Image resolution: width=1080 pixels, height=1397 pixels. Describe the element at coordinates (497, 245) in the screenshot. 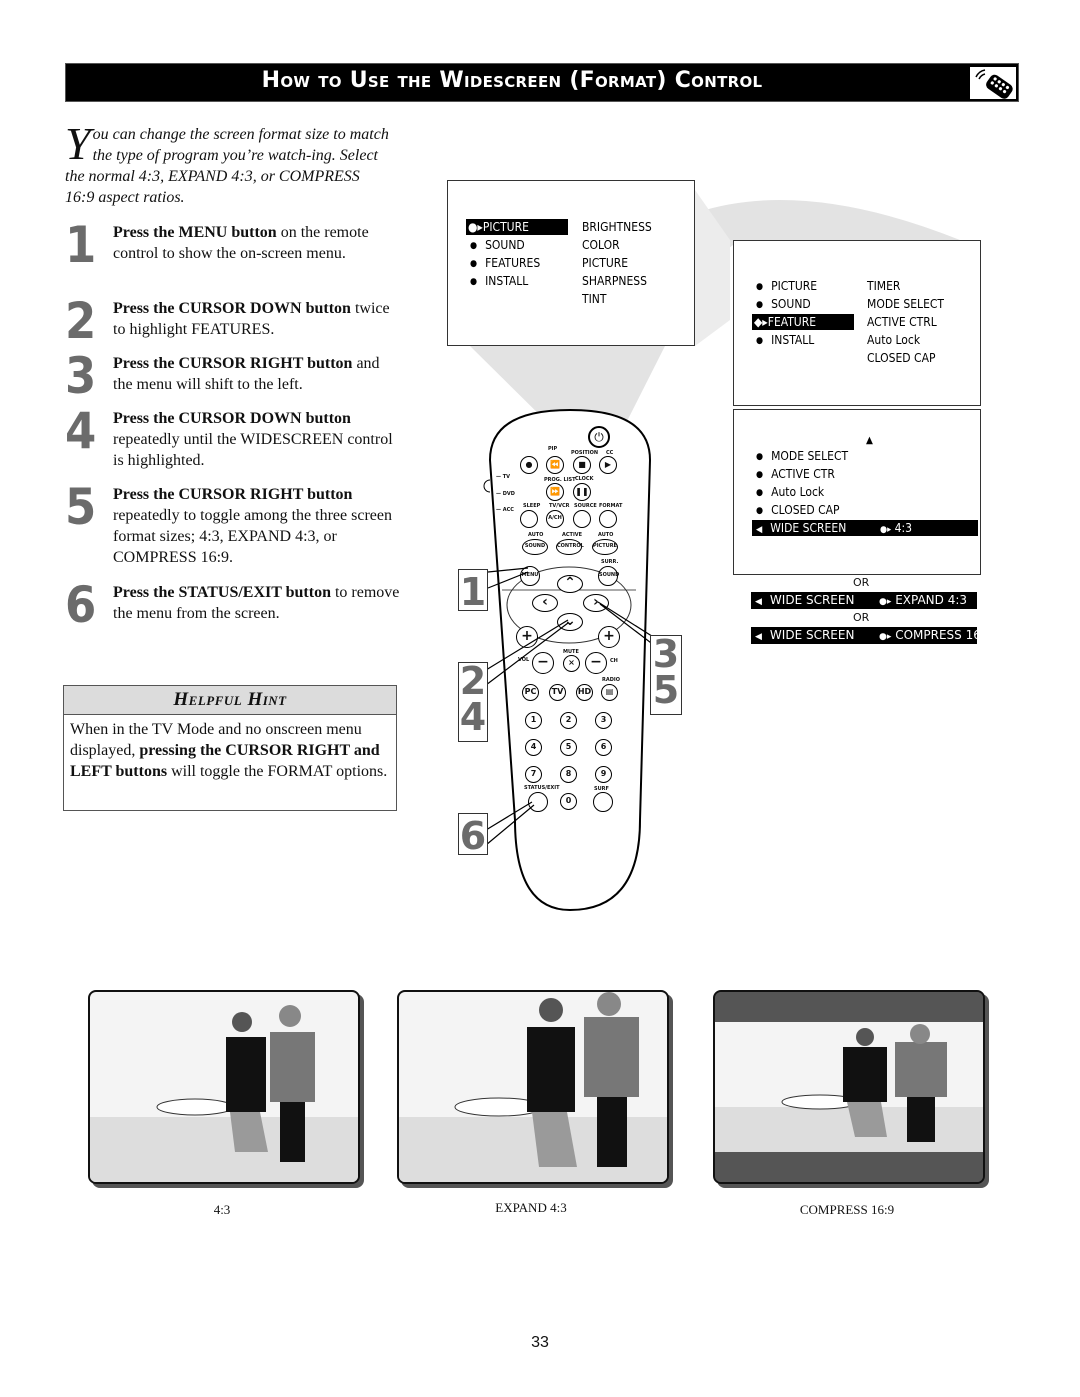

I see `menu1-item: SOUND` at that location.